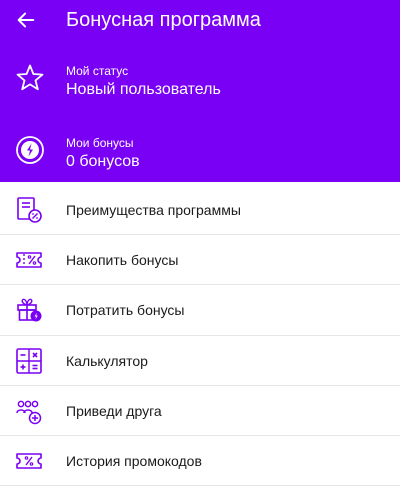 This screenshot has width=400, height=498. I want to click on status-value: Новый пользователь, so click(143, 89).